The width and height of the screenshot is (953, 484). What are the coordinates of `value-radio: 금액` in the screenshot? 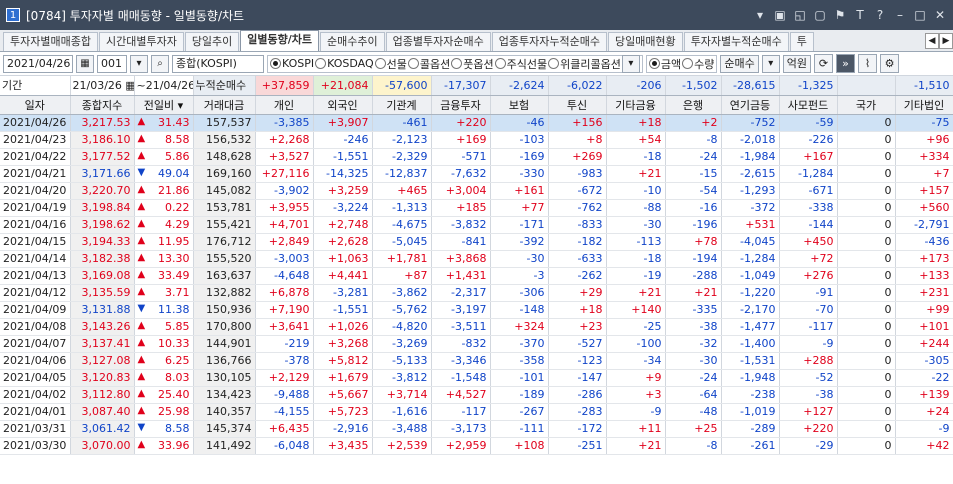 It's located at (664, 64).